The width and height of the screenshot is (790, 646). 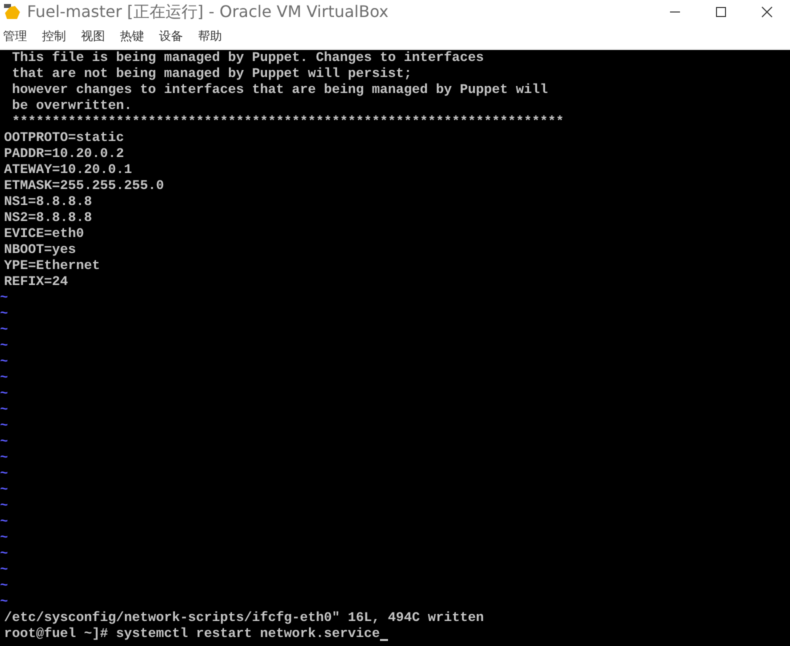 I want to click on terminal-line: PADDR=10.20.0.2, so click(x=64, y=155).